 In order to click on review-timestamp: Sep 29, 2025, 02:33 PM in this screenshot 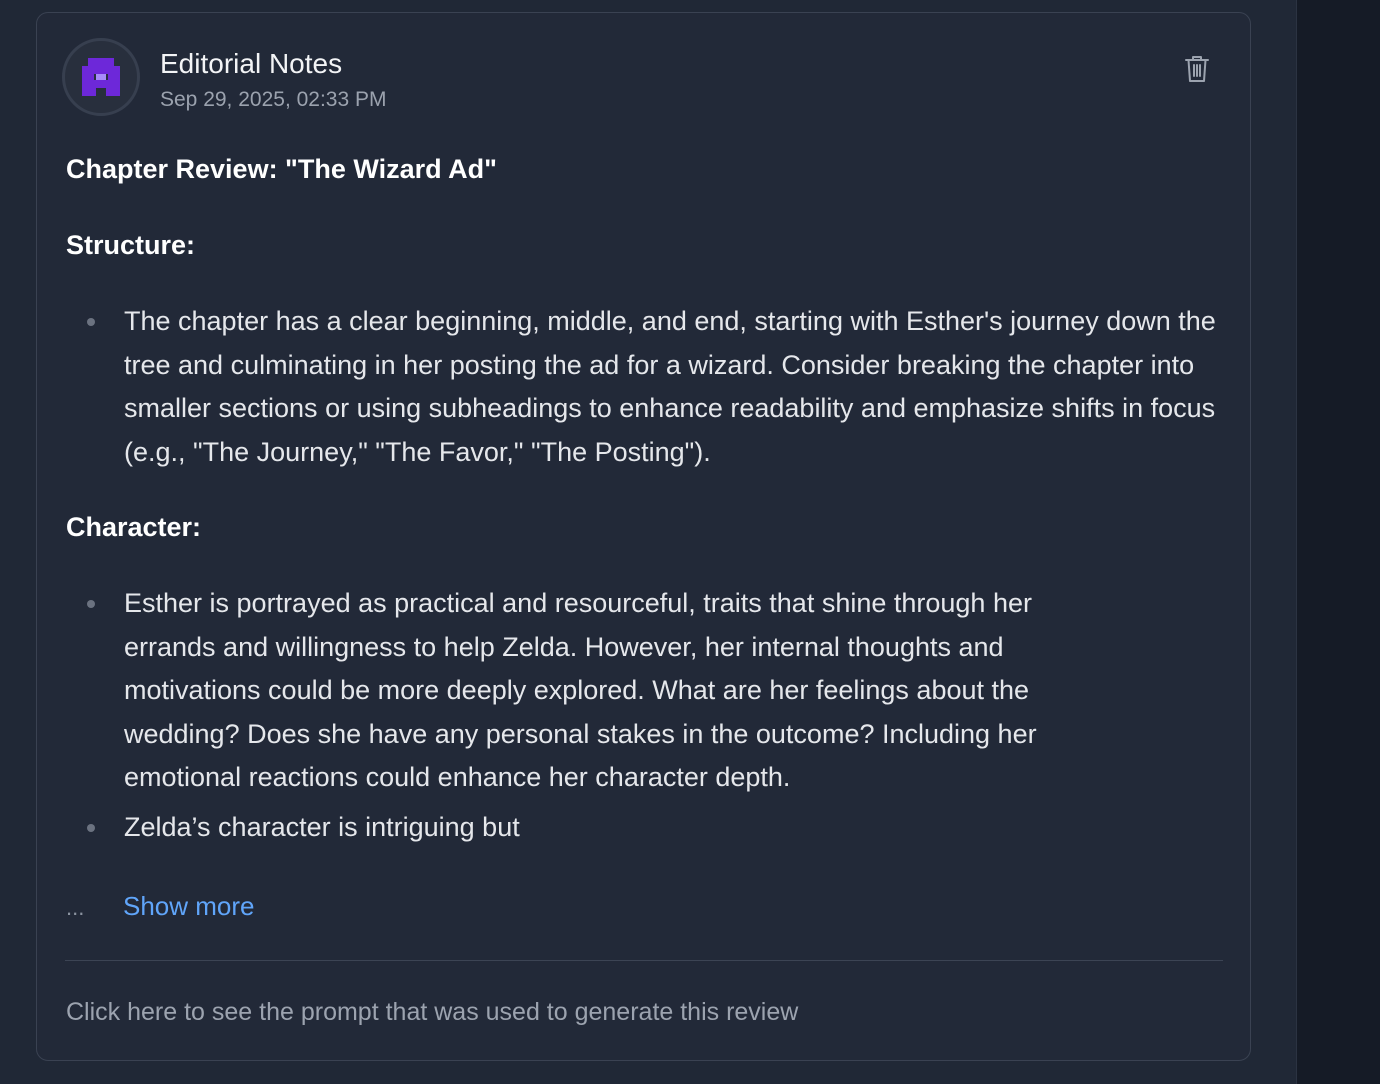, I will do `click(273, 99)`.